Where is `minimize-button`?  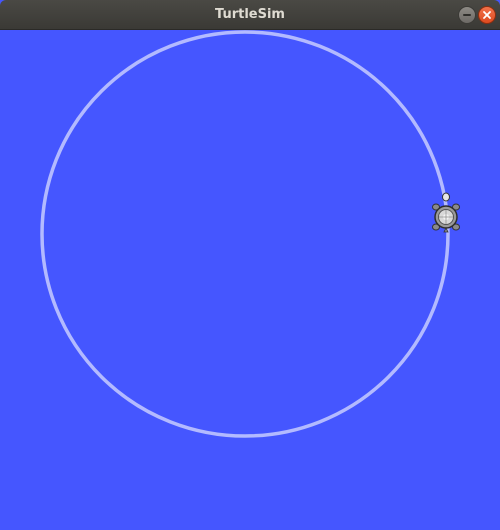 minimize-button is located at coordinates (467, 15).